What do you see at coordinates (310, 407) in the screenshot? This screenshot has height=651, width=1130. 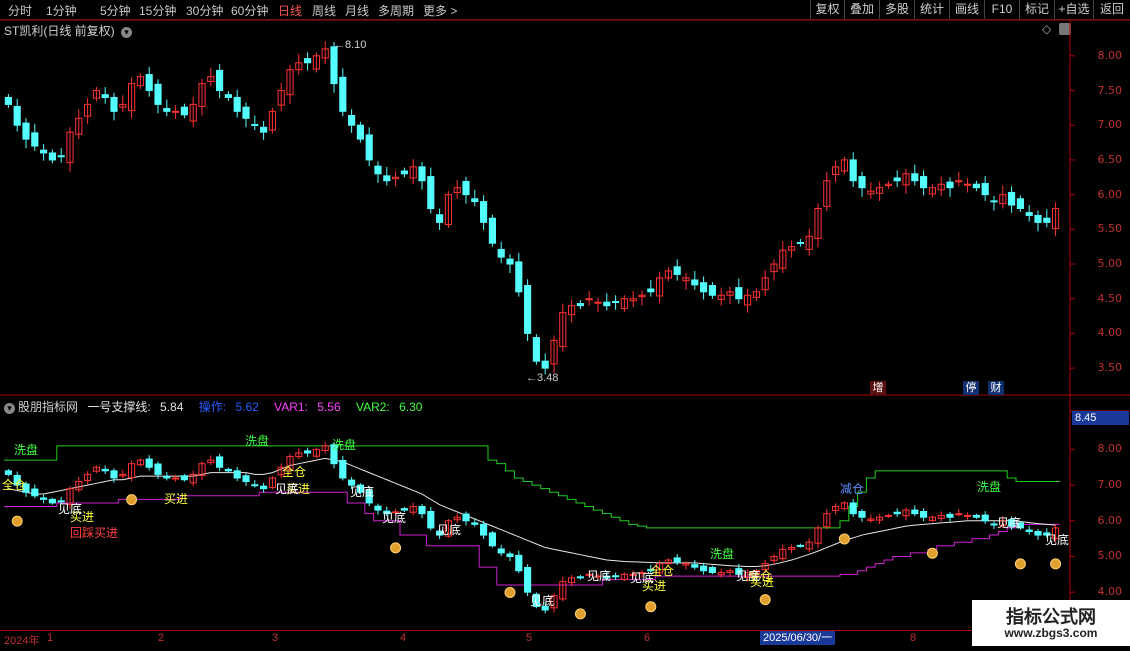 I see `var1-field: VAR1: 5.56` at bounding box center [310, 407].